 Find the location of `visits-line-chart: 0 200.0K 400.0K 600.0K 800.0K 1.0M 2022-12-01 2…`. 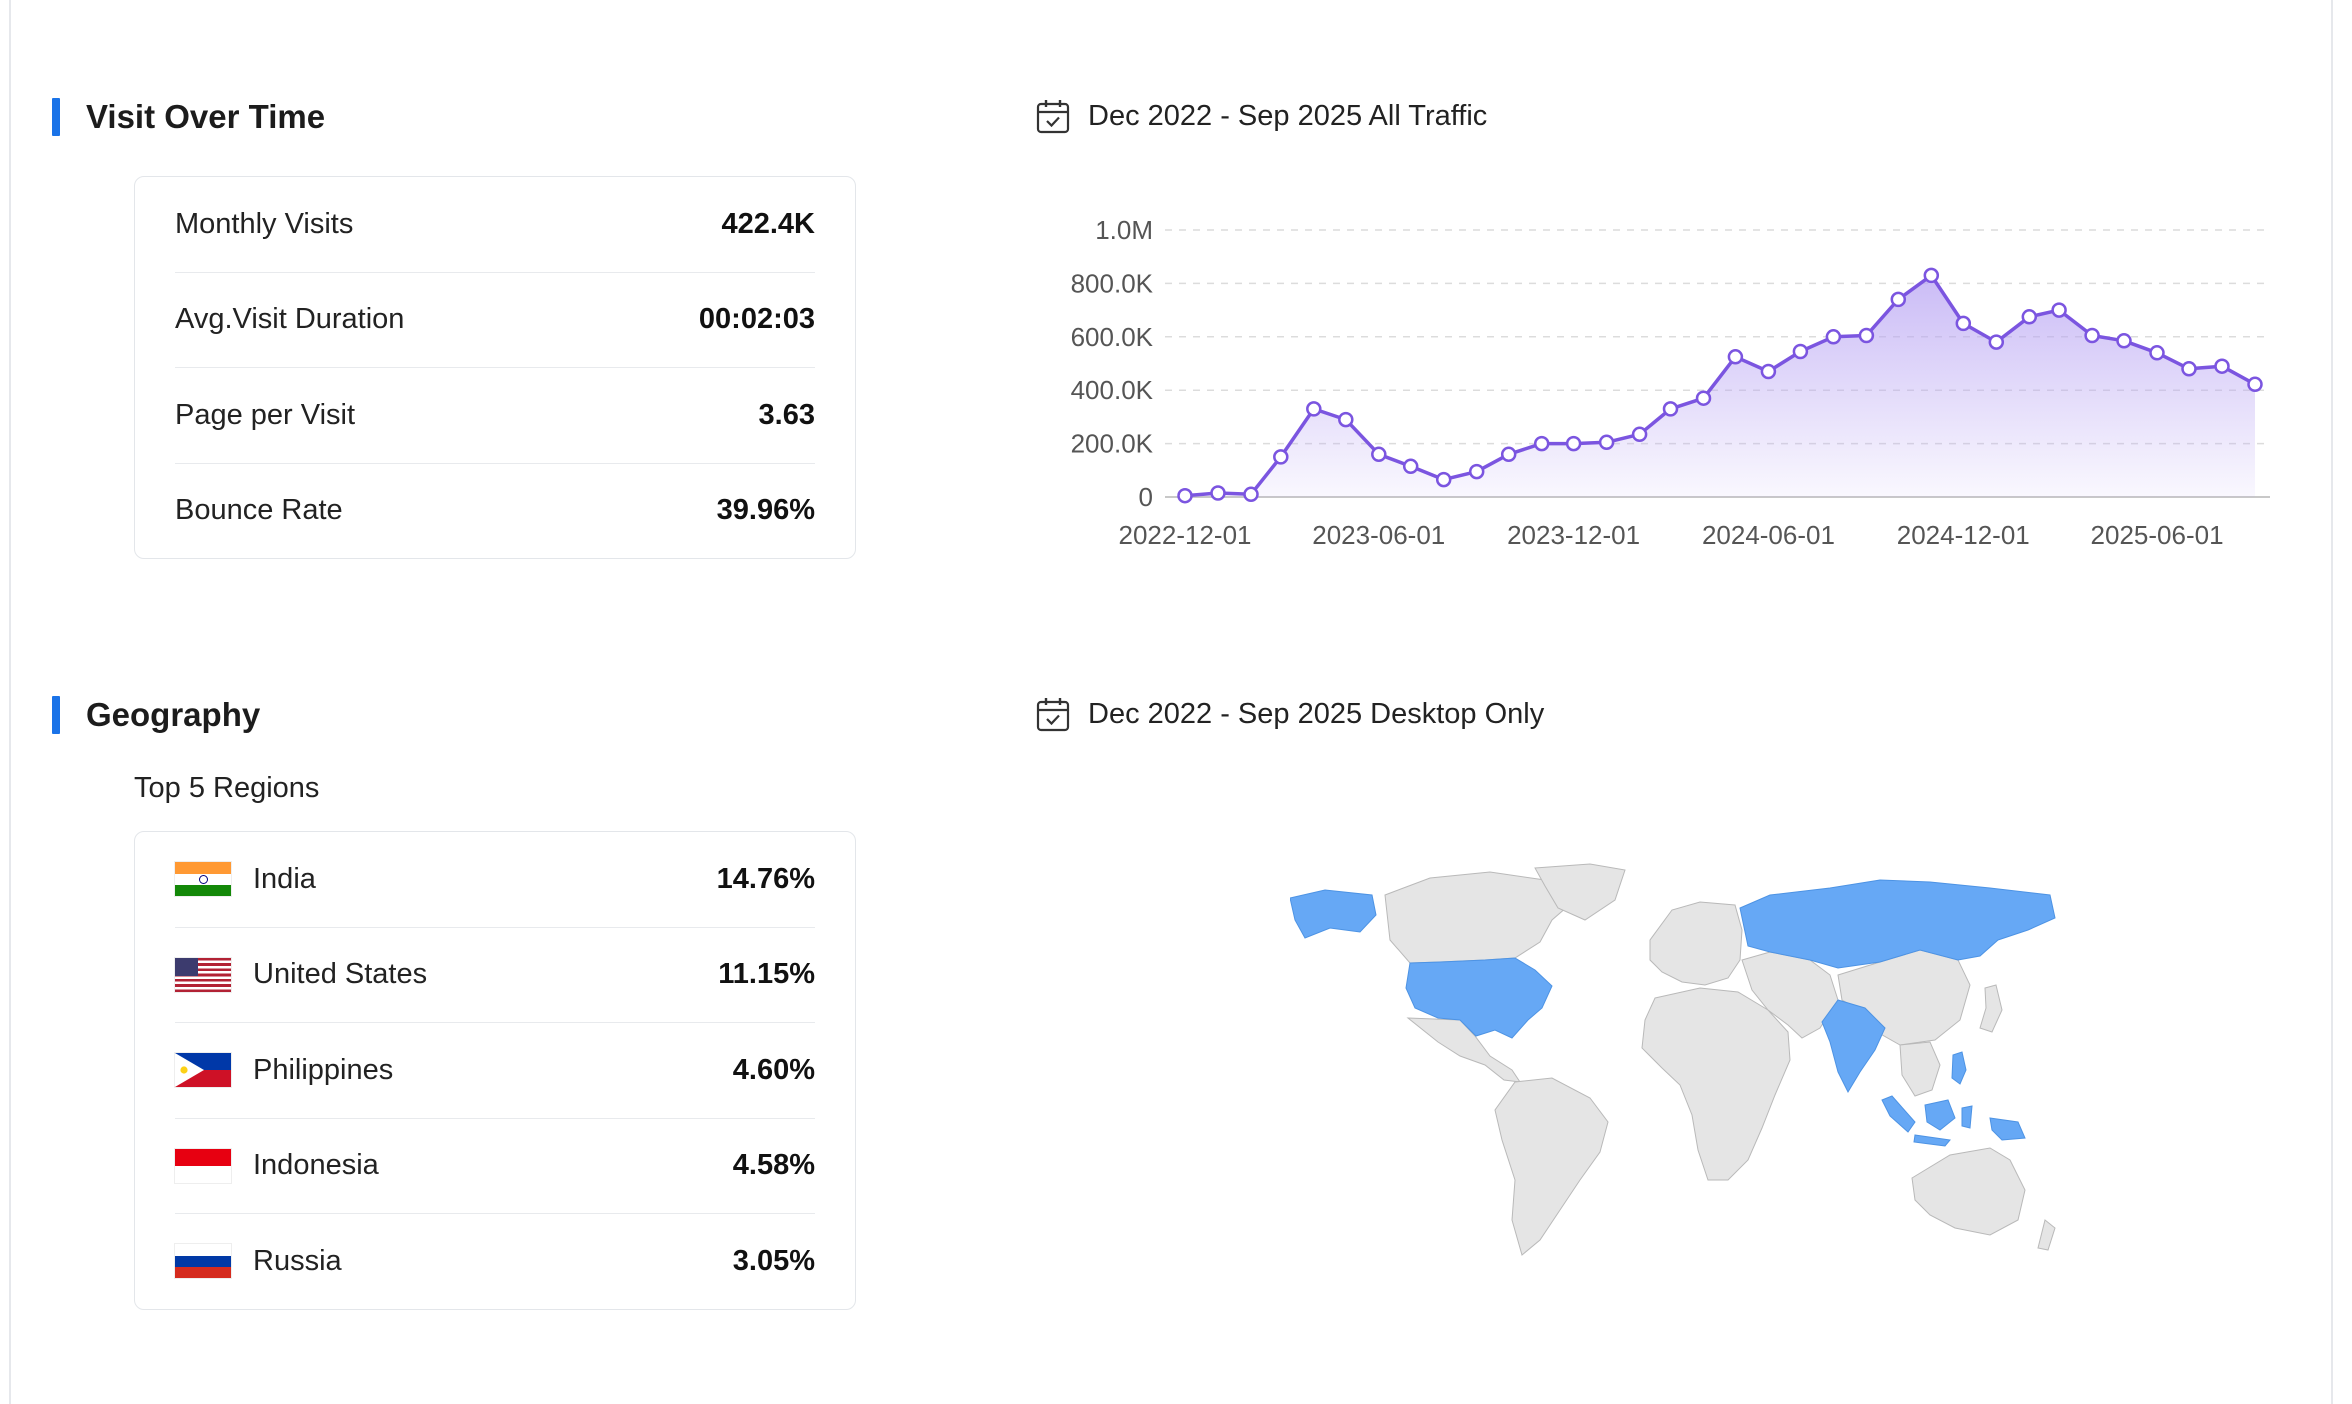

visits-line-chart: 0 200.0K 400.0K 600.0K 800.0K 1.0M 2022-12-01 2… is located at coordinates (1670, 382).